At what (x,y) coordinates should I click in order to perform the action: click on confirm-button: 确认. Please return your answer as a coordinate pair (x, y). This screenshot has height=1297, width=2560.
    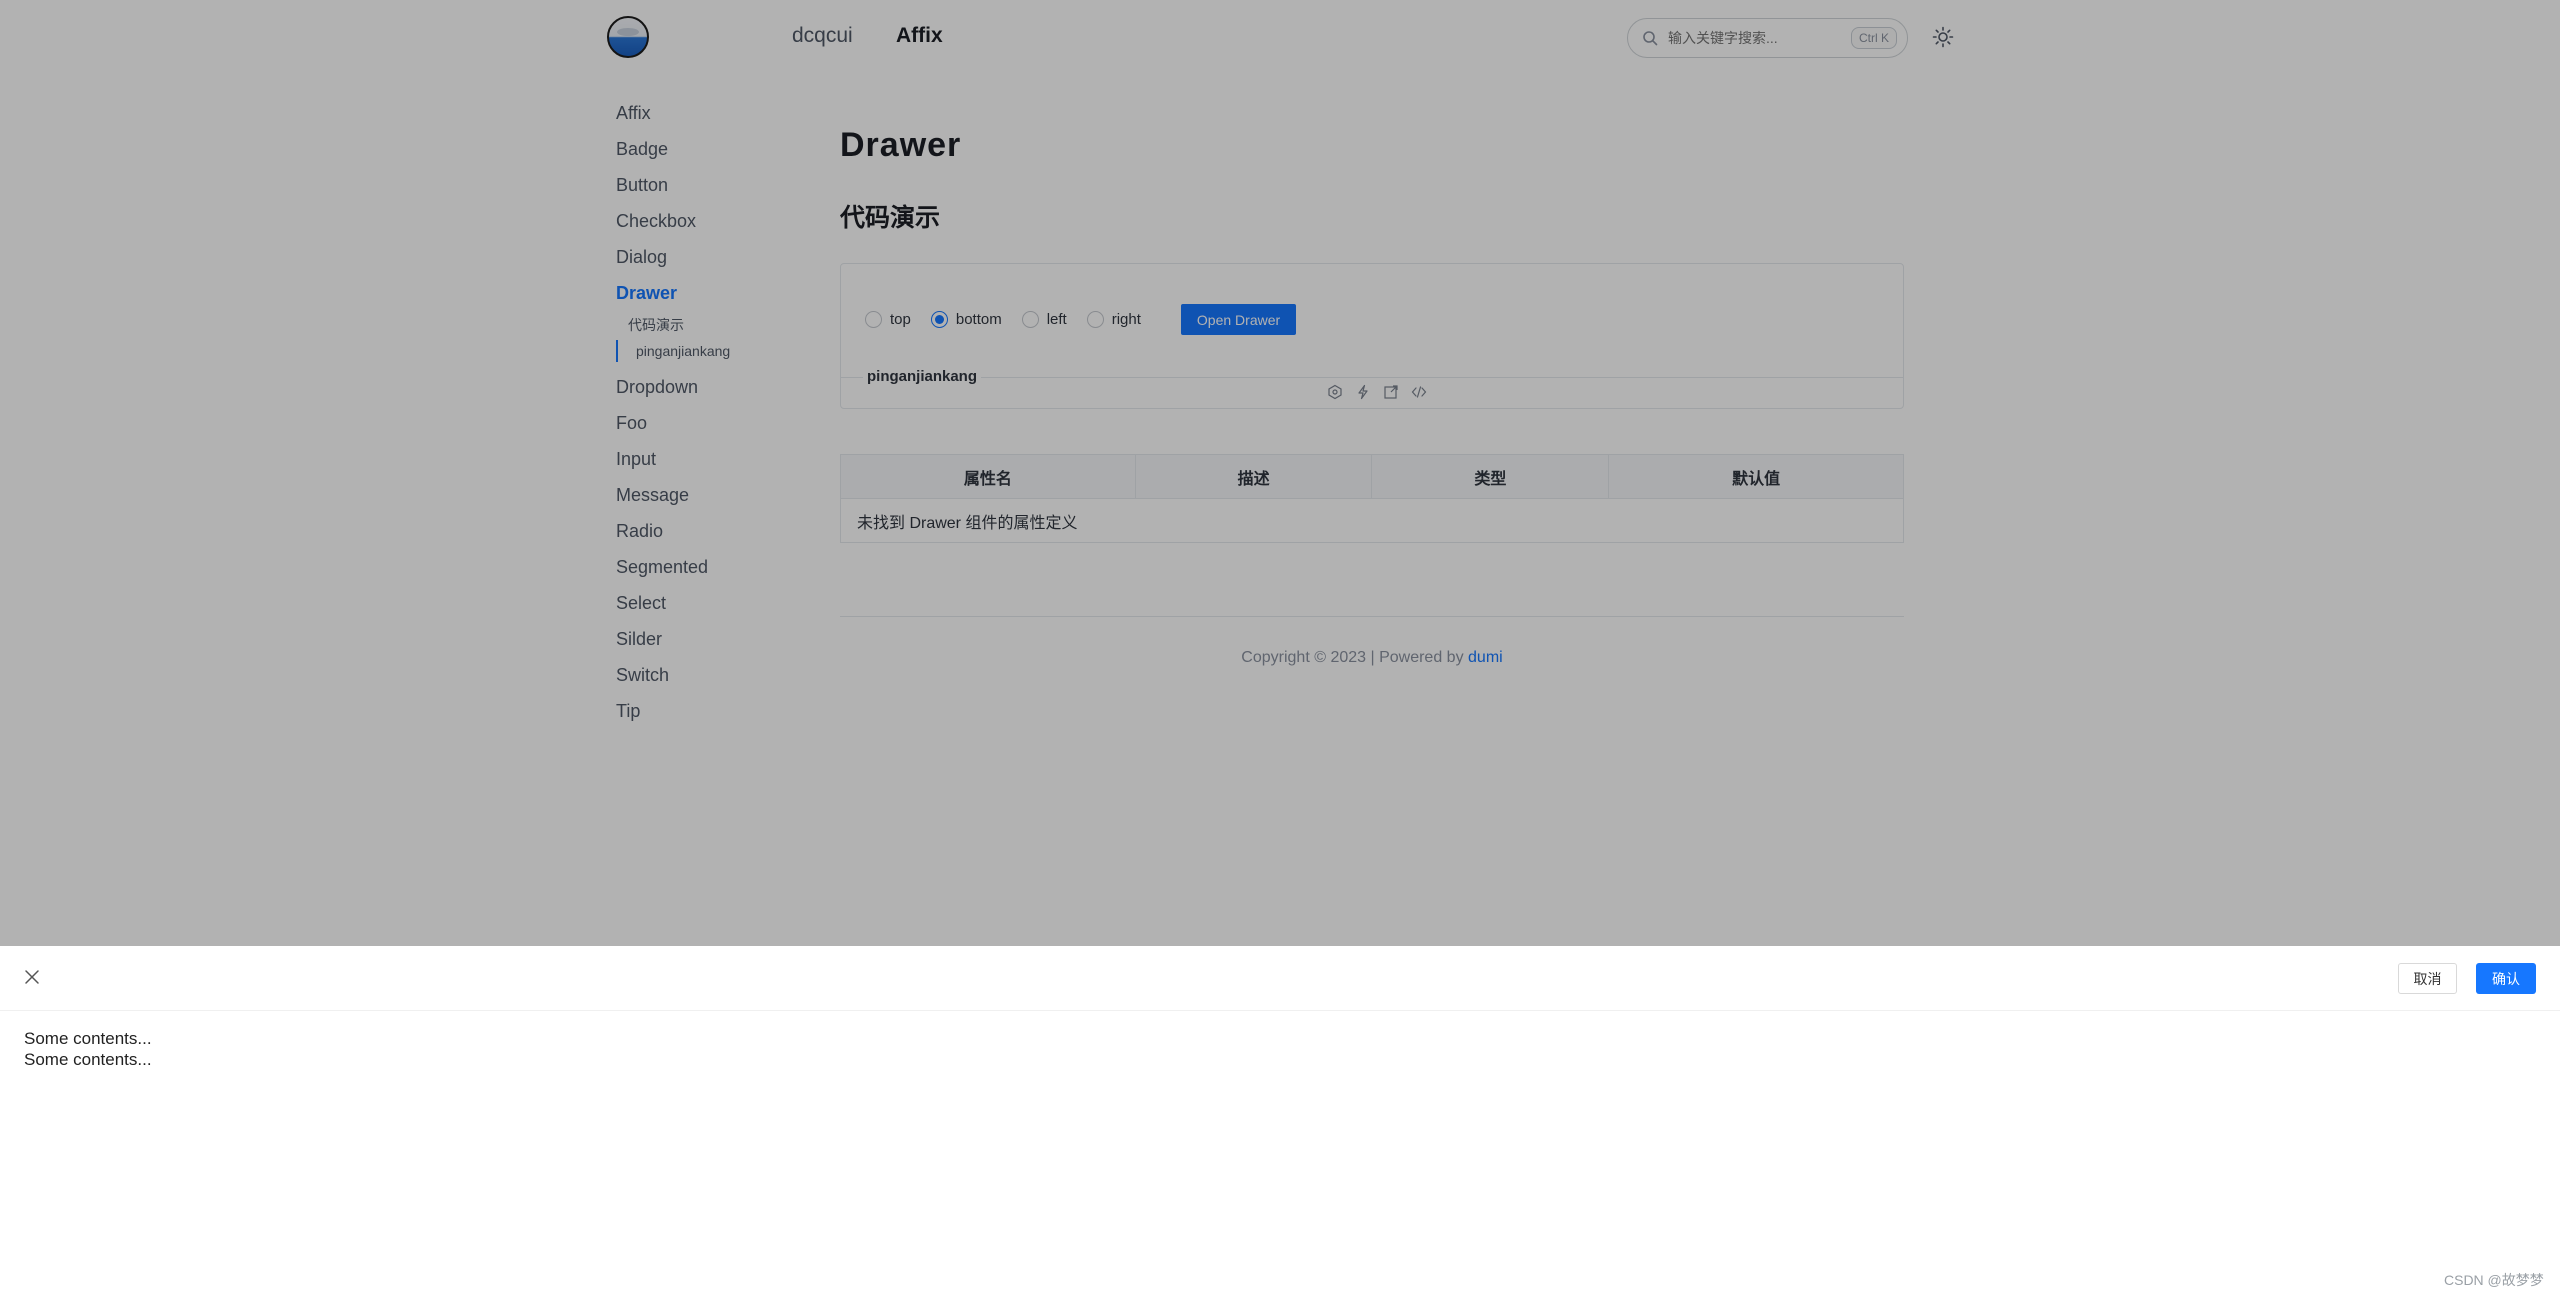
    Looking at the image, I should click on (2506, 978).